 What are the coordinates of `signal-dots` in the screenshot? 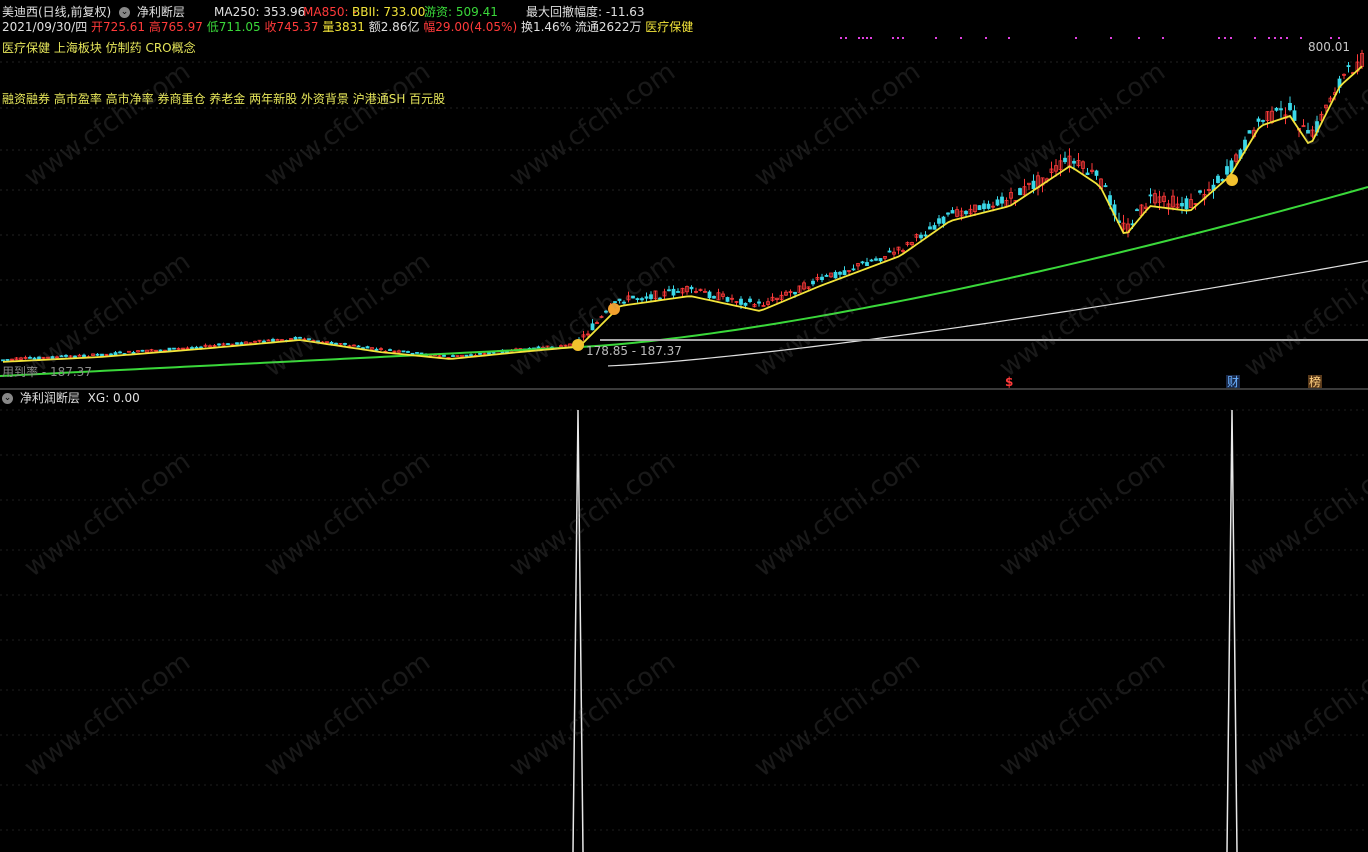 It's located at (1090, 38).